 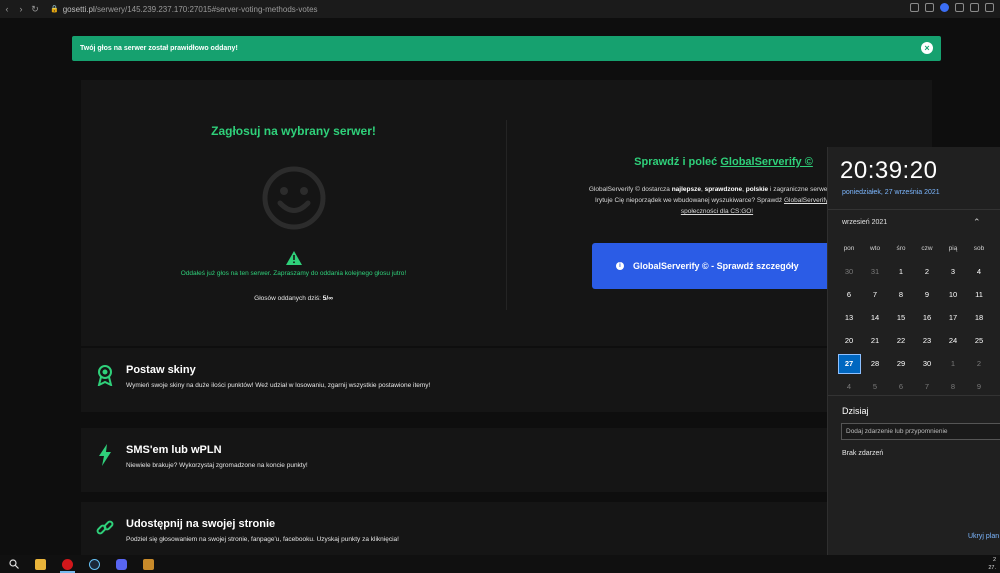 I want to click on card-title: Udostępnij na swojej stronie, so click(x=201, y=524).